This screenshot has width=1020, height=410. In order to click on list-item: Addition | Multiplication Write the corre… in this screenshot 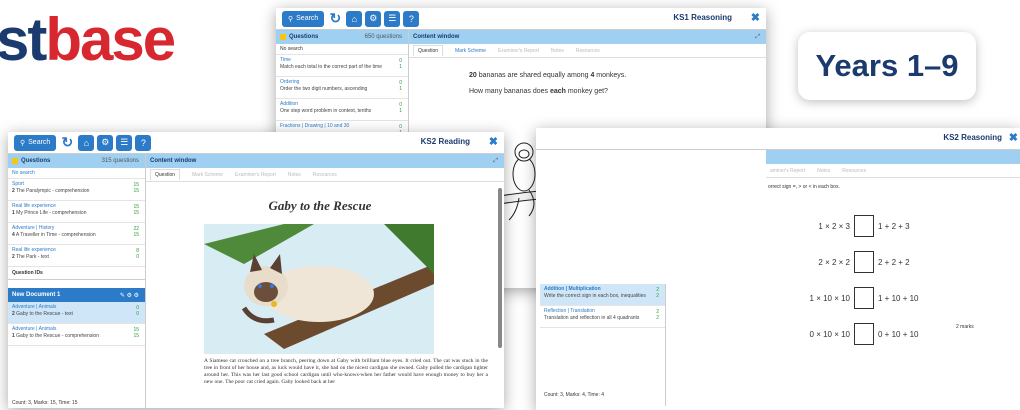, I will do `click(602, 295)`.